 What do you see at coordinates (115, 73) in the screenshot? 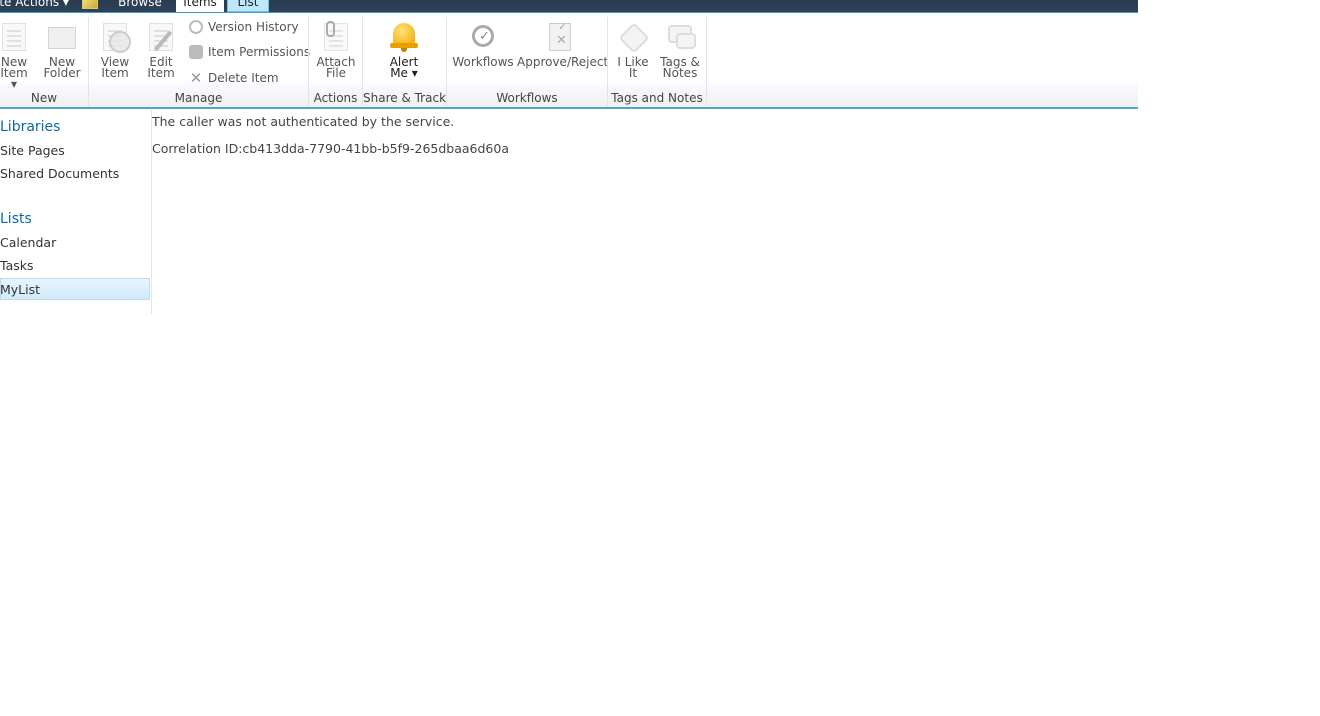
I see `view-item-label-2: Item` at bounding box center [115, 73].